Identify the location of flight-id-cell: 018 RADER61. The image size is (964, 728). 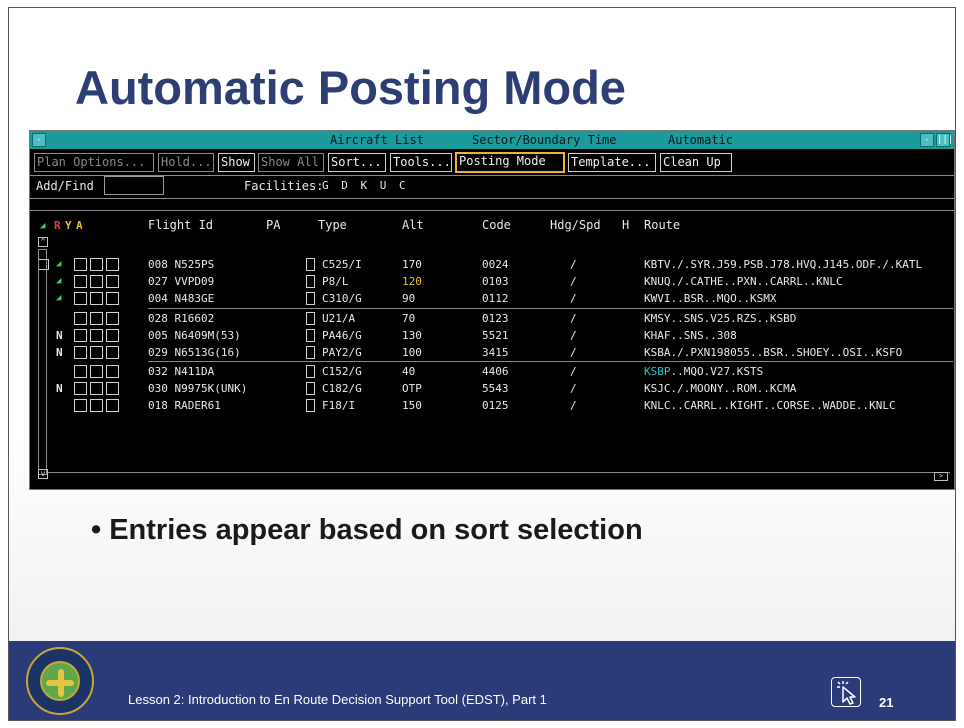
(184, 405).